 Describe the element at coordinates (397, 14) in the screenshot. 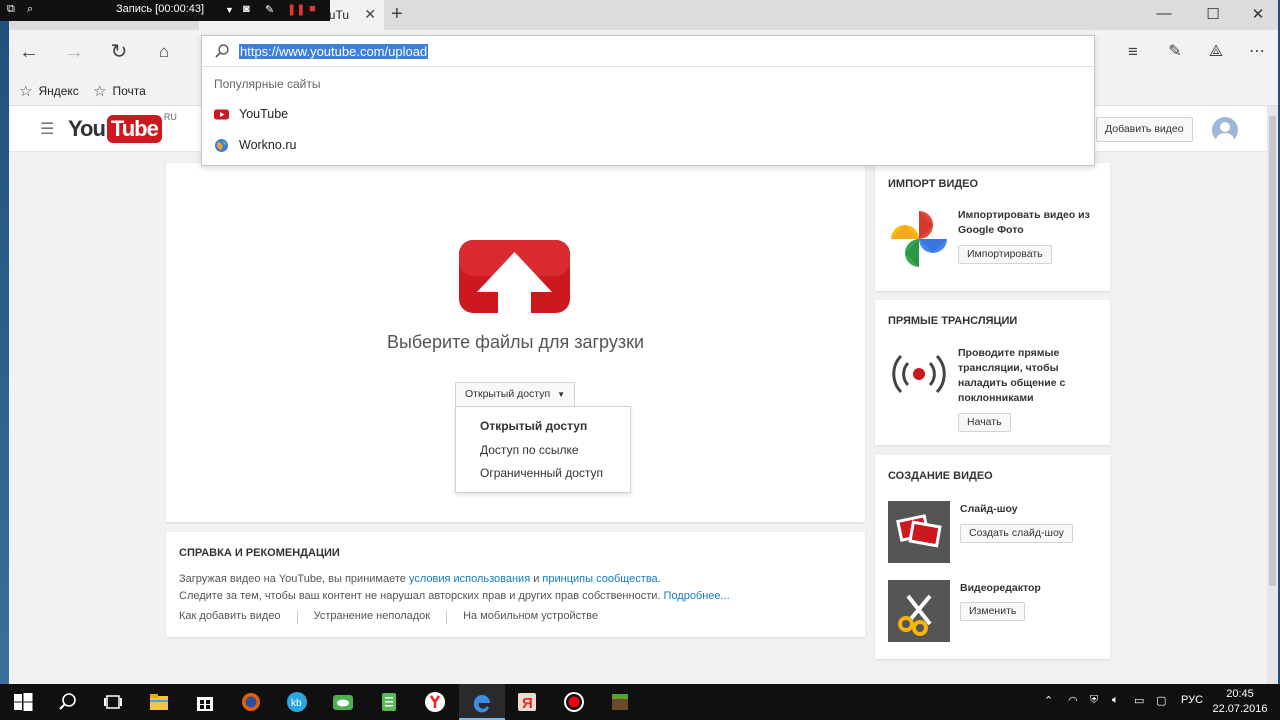

I see `new-tab-icon: +` at that location.